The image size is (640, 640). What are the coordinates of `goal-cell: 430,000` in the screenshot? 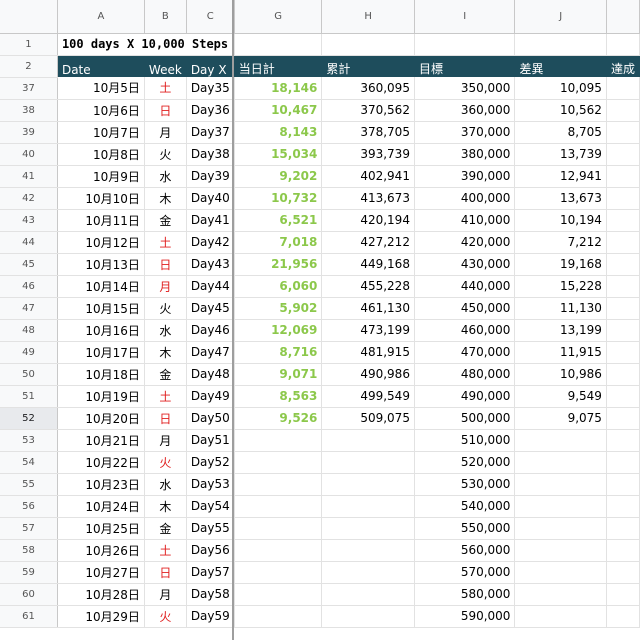 It's located at (465, 264).